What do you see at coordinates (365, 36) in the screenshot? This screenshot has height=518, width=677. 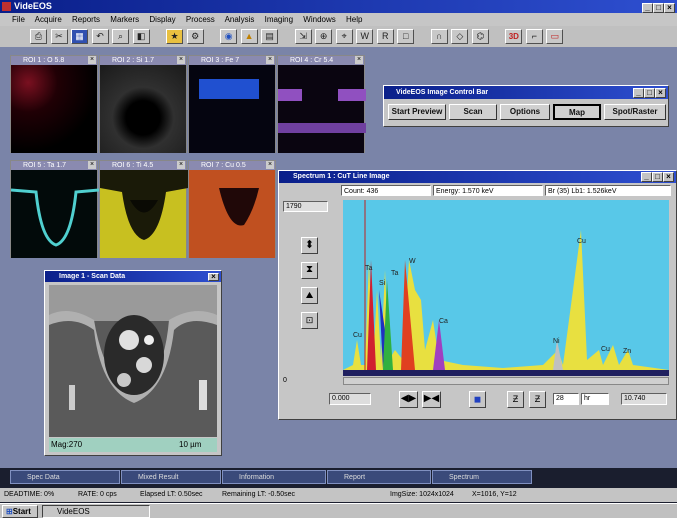 I see `w-icon: W` at bounding box center [365, 36].